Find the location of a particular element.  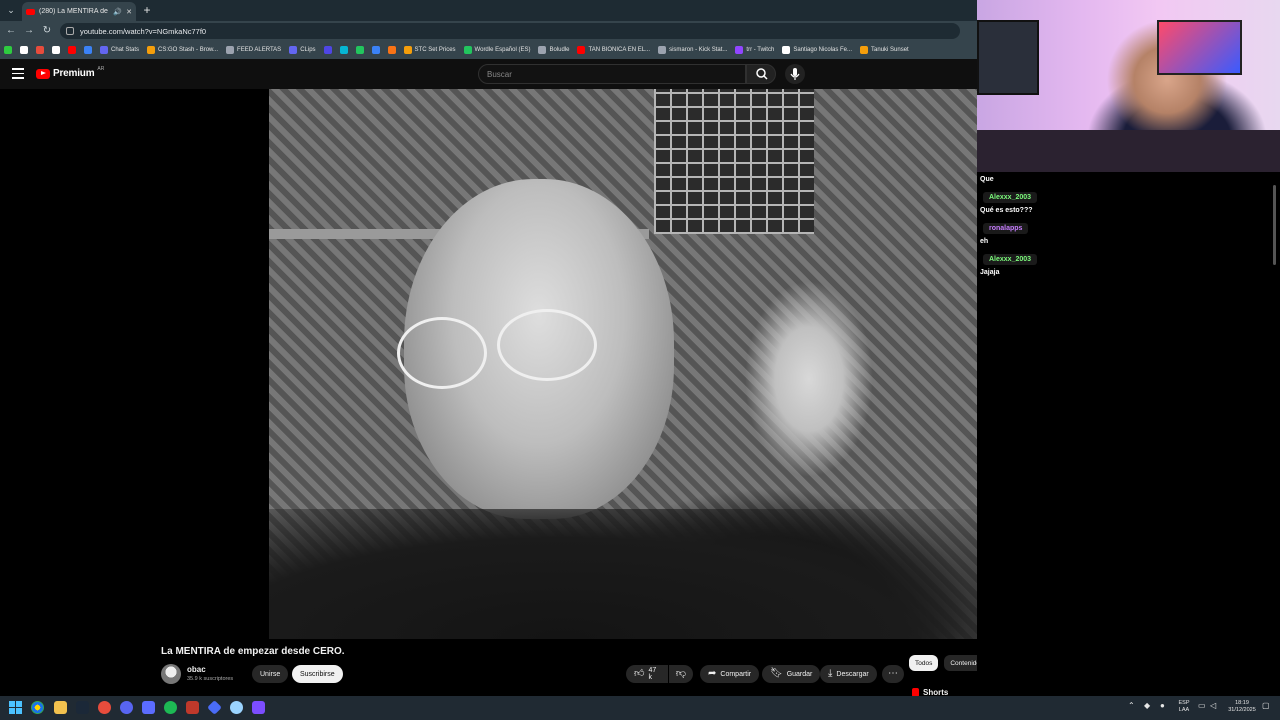

tray-chevron-icon: ⌃ is located at coordinates (1131, 706).